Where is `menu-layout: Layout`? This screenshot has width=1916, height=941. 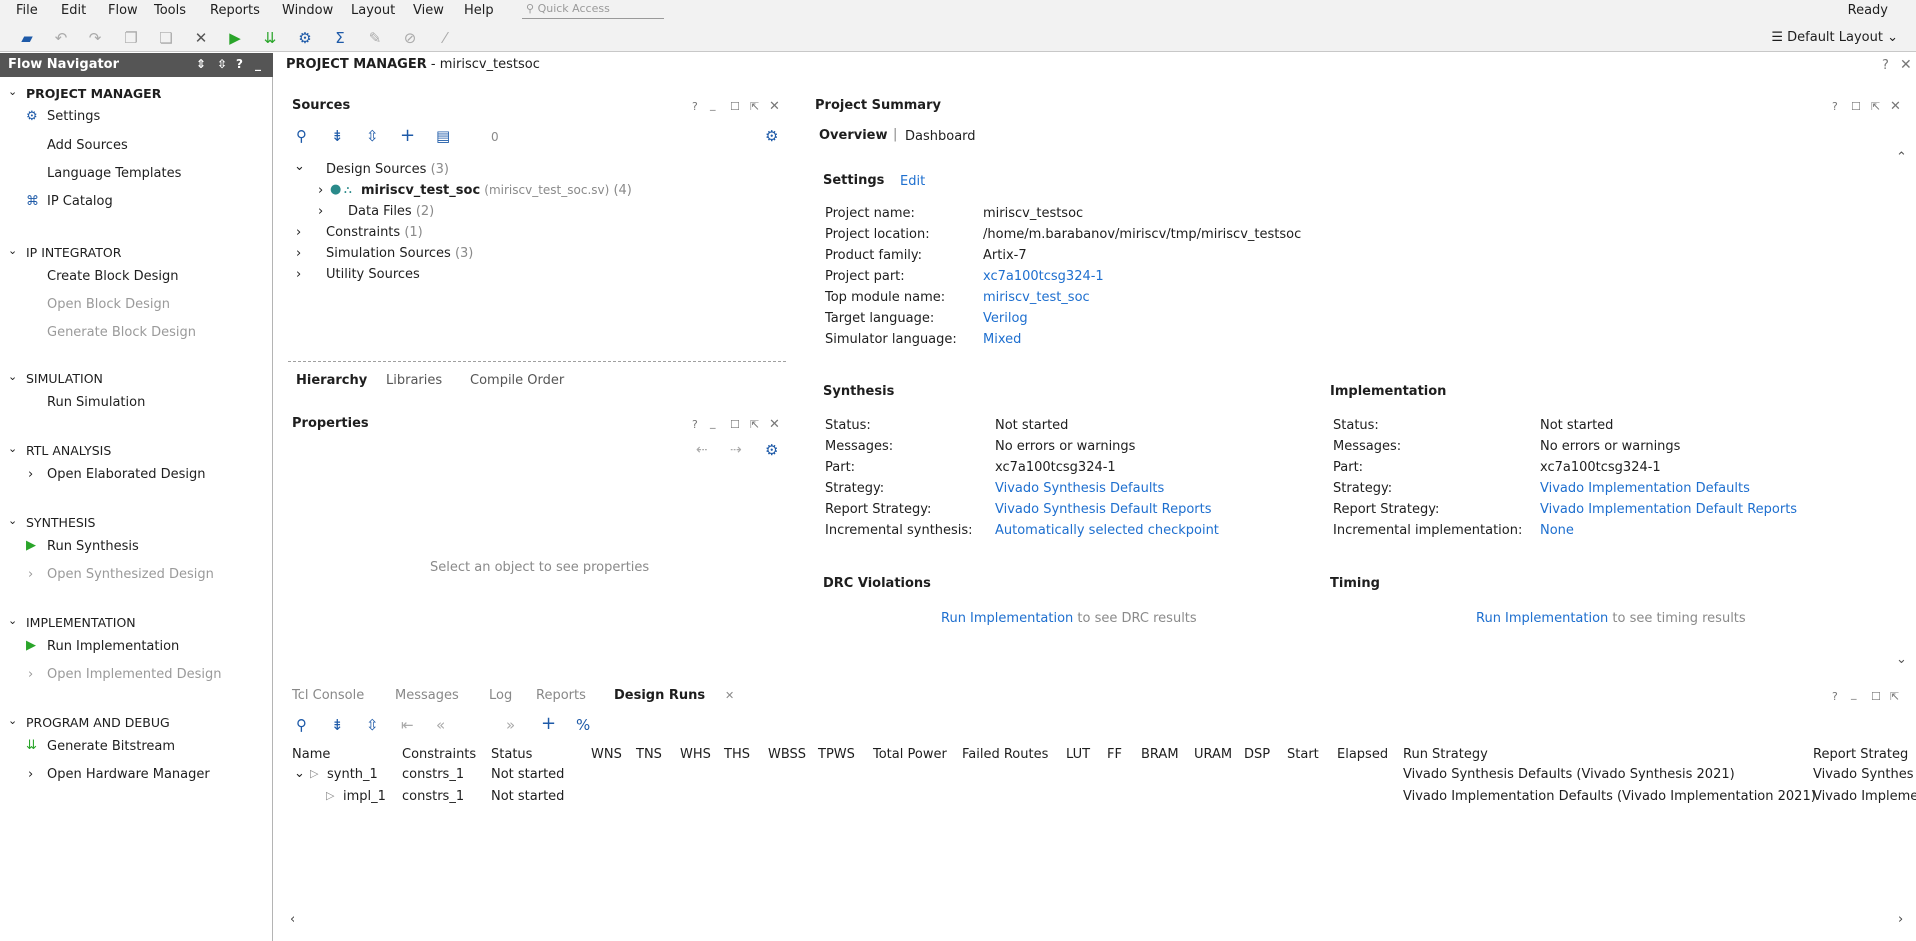
menu-layout: Layout is located at coordinates (373, 10).